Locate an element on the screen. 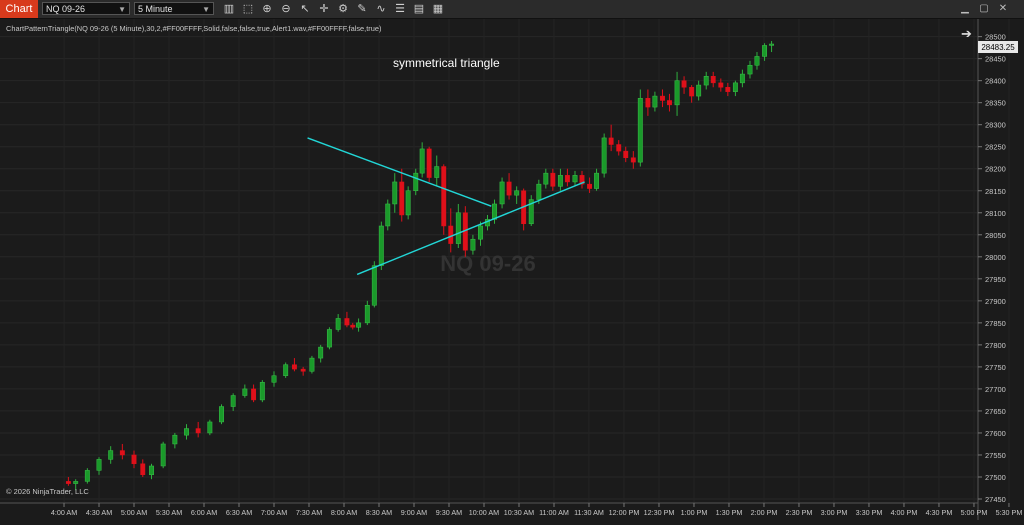  price-tick-label: 28150 is located at coordinates (995, 191).